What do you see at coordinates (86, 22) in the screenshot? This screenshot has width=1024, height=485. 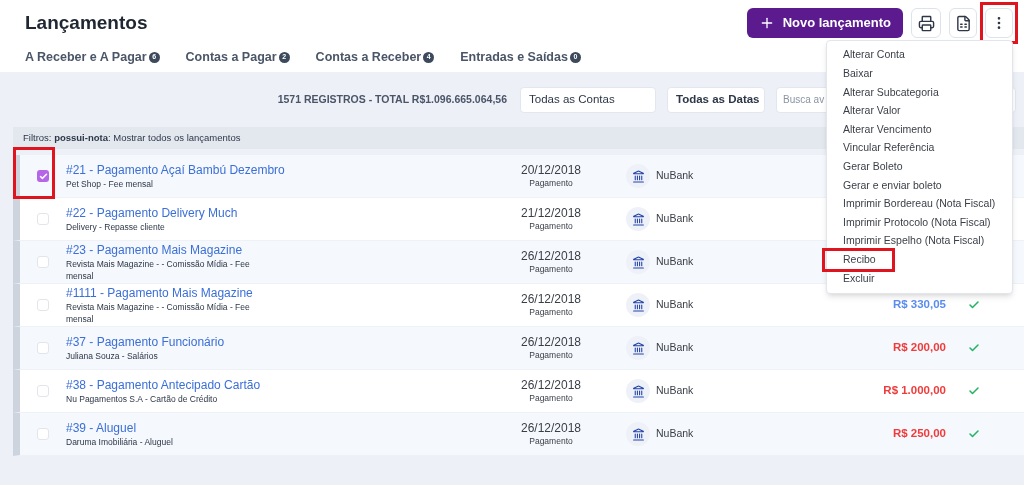 I see `page-title: Lançamentos` at bounding box center [86, 22].